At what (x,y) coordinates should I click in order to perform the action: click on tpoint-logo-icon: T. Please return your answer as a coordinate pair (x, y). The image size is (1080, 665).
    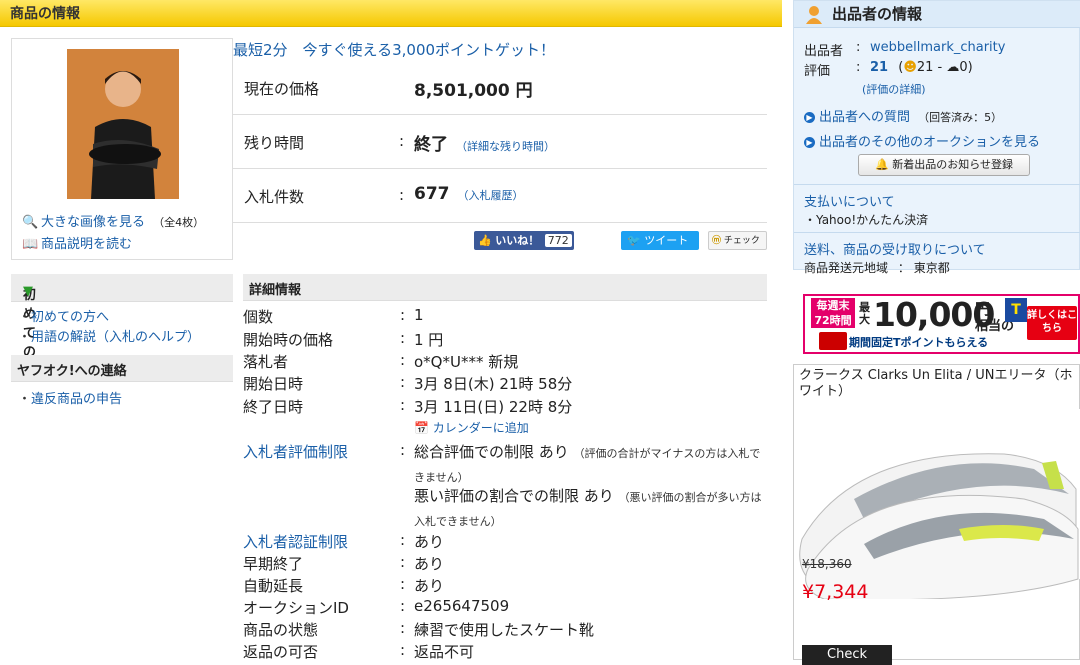
    Looking at the image, I should click on (1016, 310).